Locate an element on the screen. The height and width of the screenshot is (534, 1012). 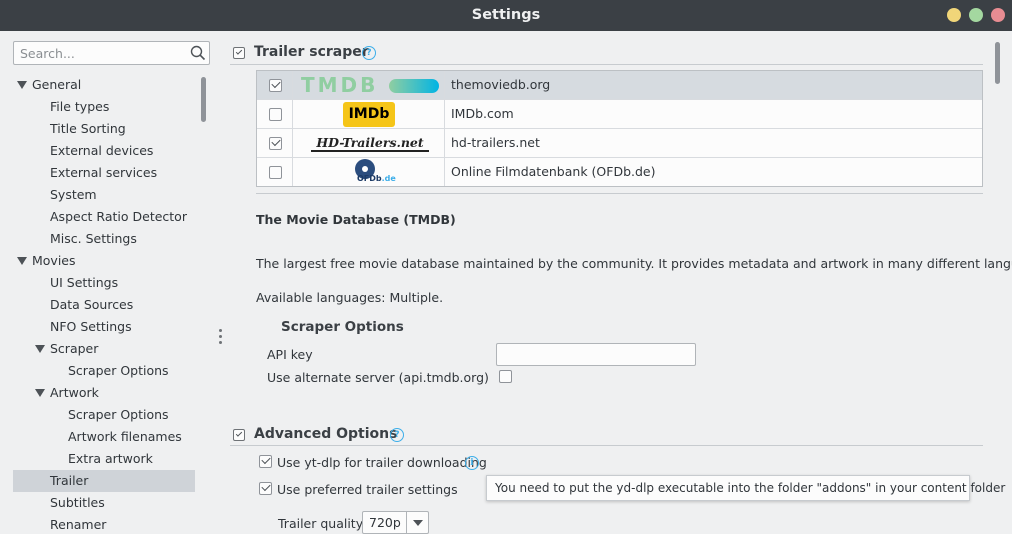
ytdlp-checkbox is located at coordinates (265, 461).